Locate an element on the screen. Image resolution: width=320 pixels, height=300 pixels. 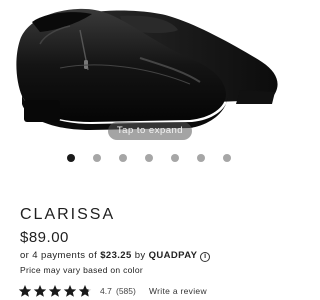
installment-middle: by is located at coordinates (140, 255).